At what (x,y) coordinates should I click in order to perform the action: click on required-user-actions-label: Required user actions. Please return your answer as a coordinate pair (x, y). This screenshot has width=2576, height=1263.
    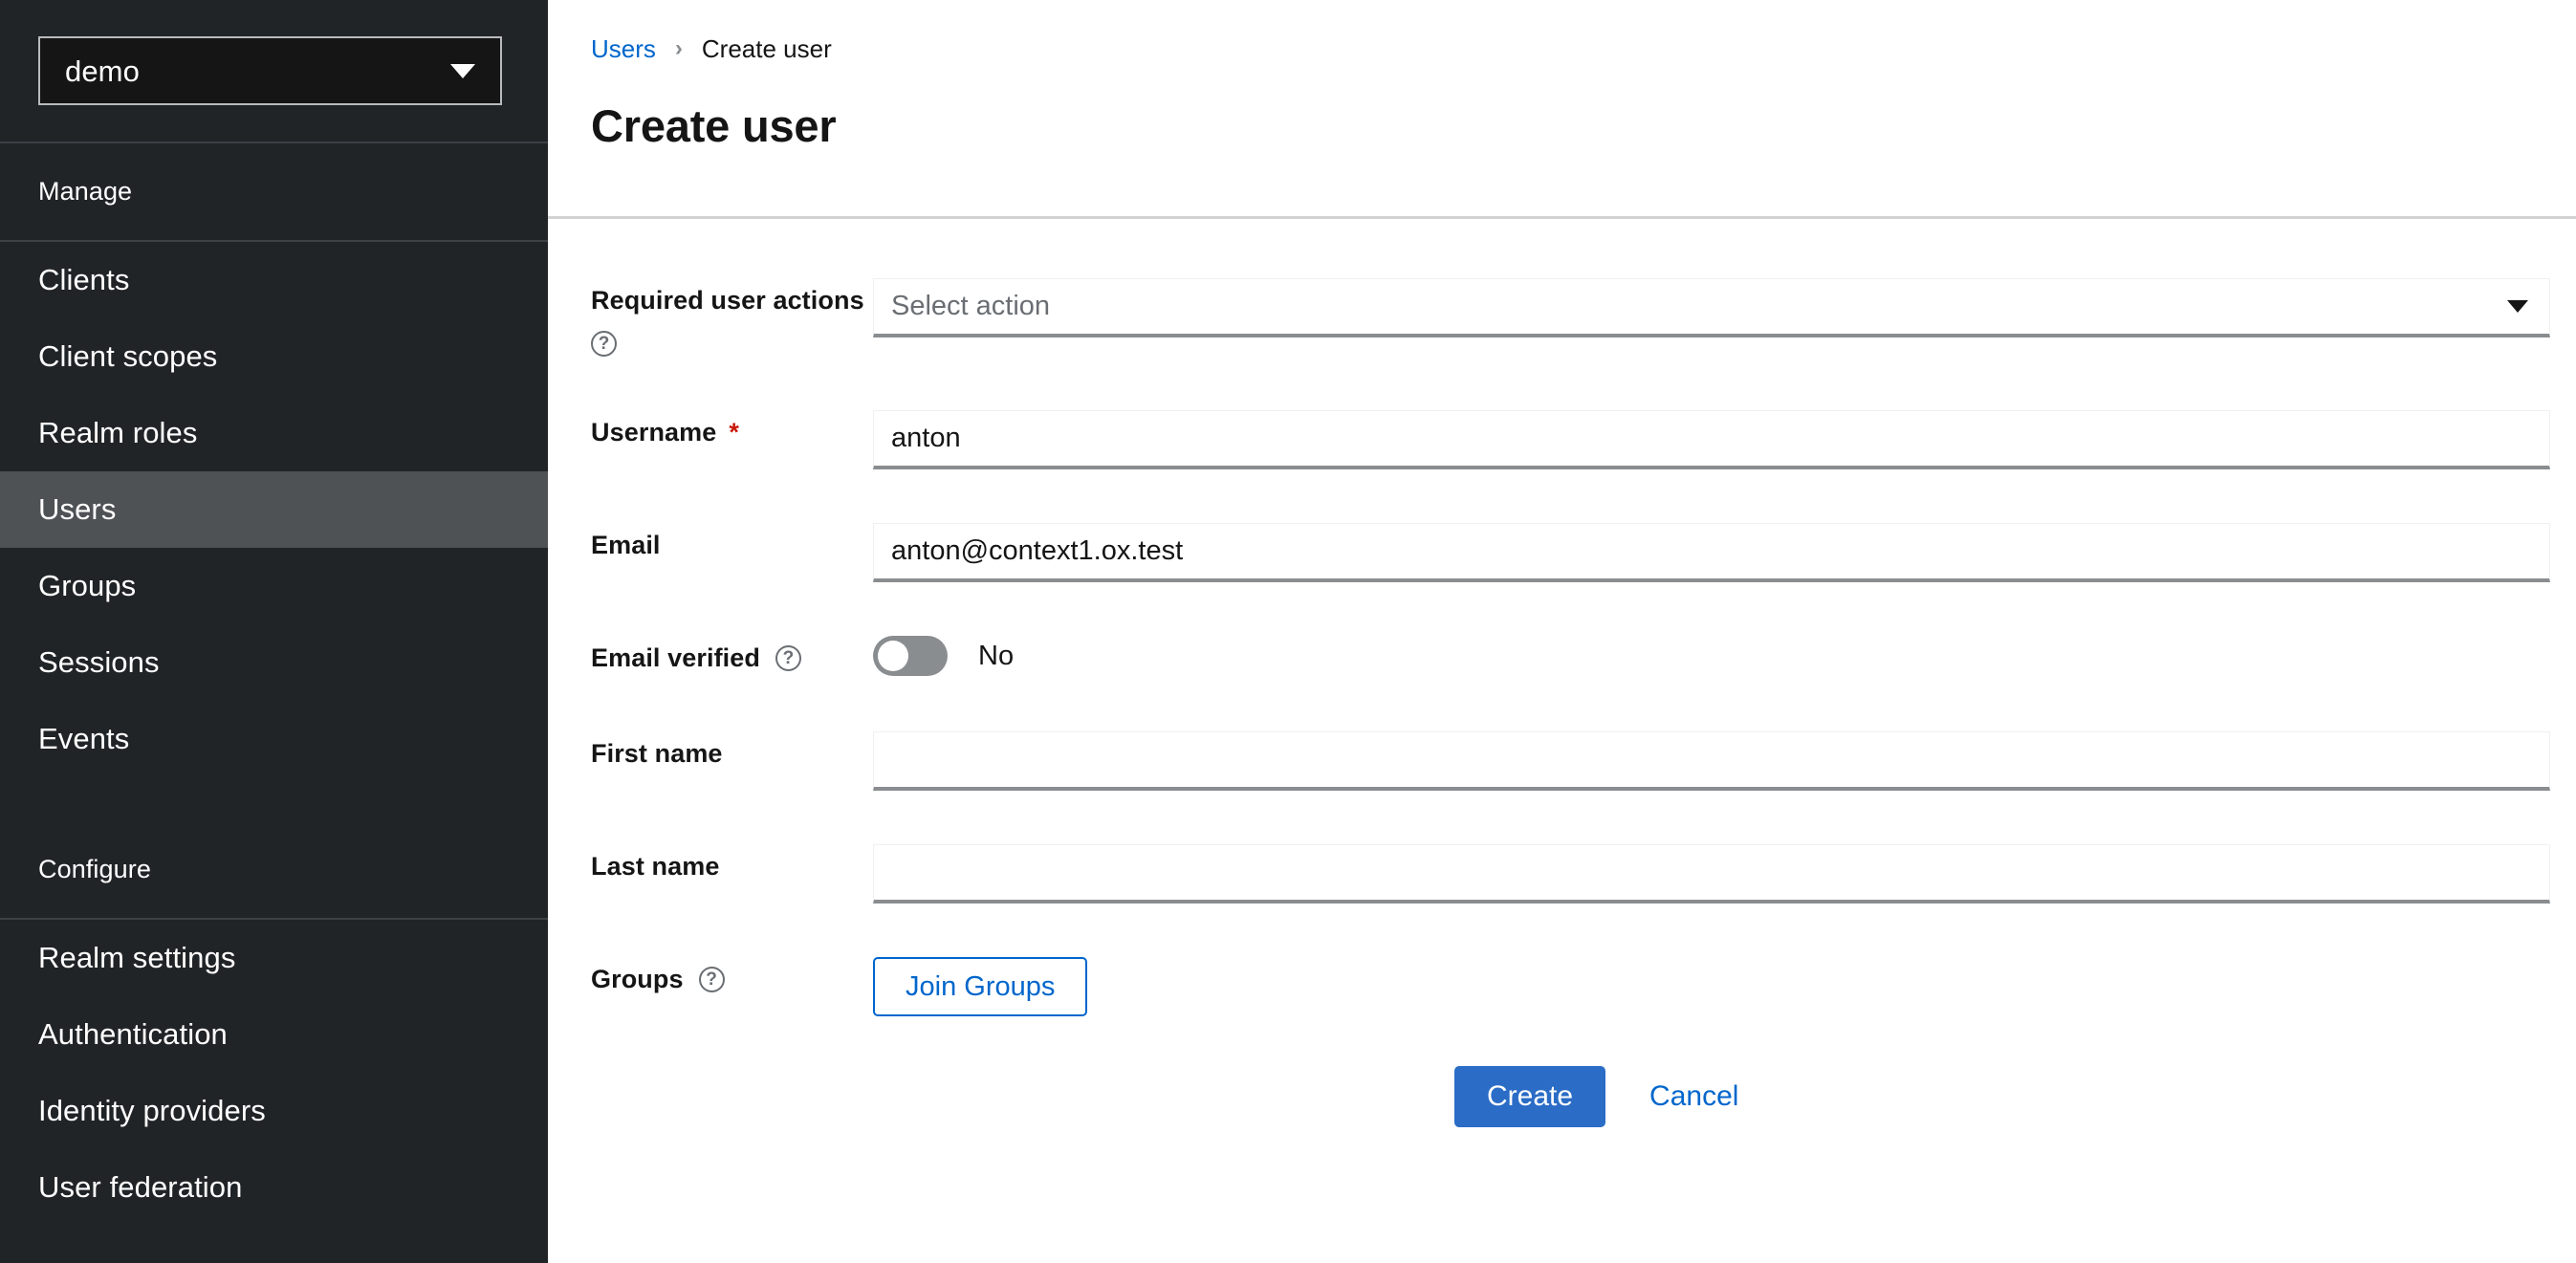
    Looking at the image, I should click on (727, 301).